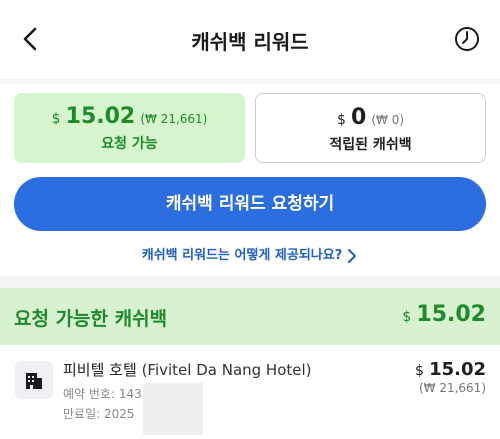  Describe the element at coordinates (34, 380) in the screenshot. I see `hotel-icon` at that location.